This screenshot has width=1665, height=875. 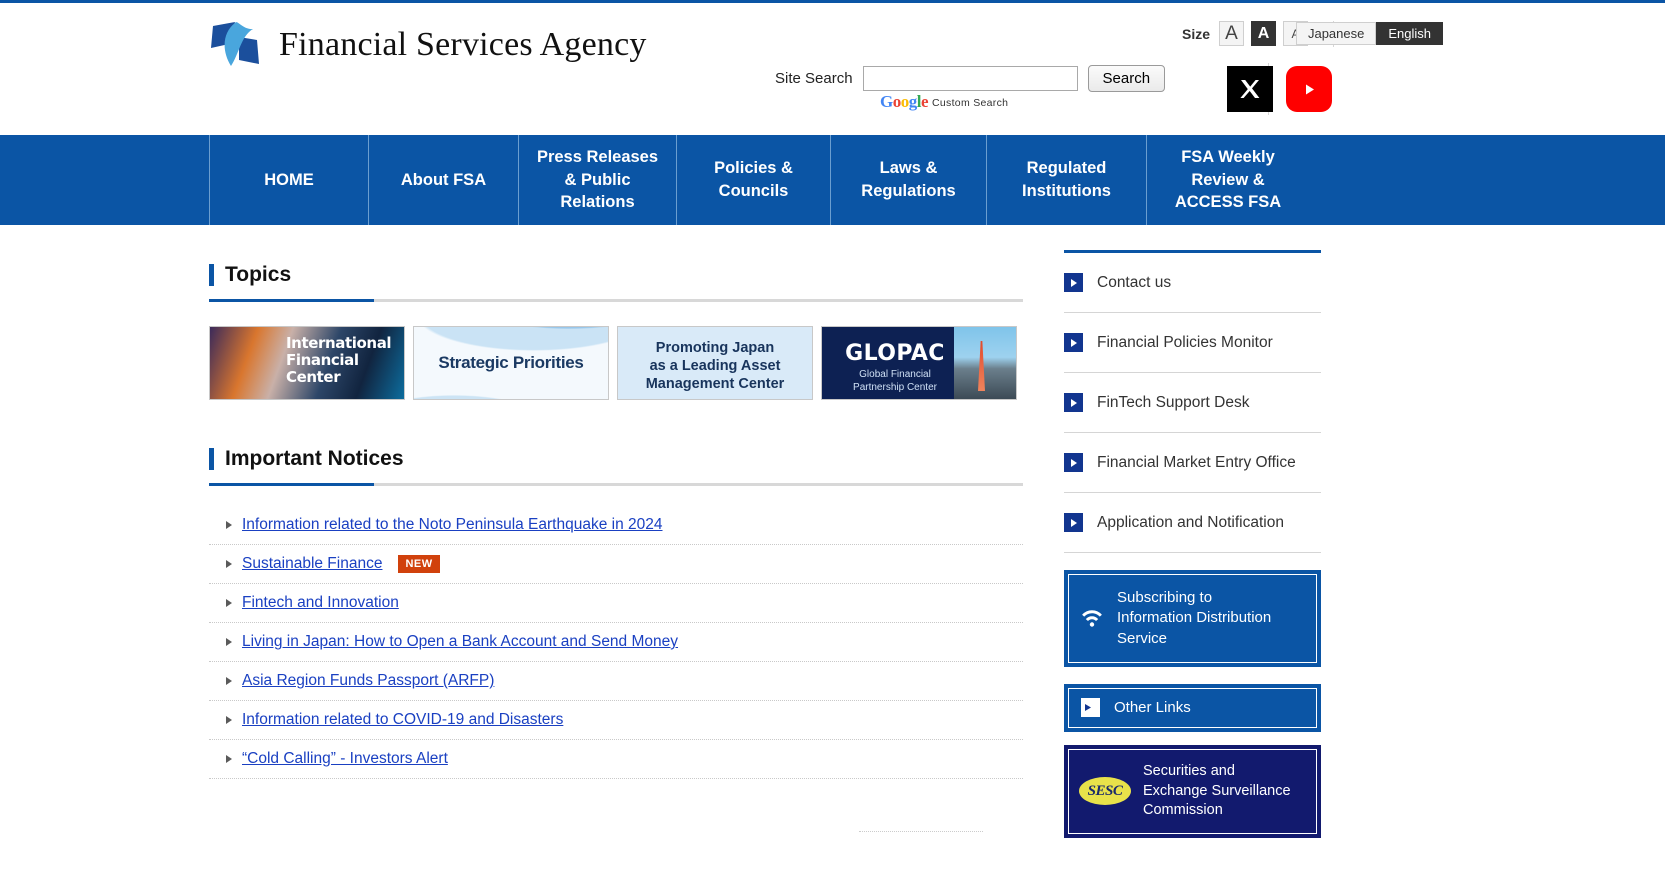 I want to click on rss-feed-icon, so click(x=1092, y=618).